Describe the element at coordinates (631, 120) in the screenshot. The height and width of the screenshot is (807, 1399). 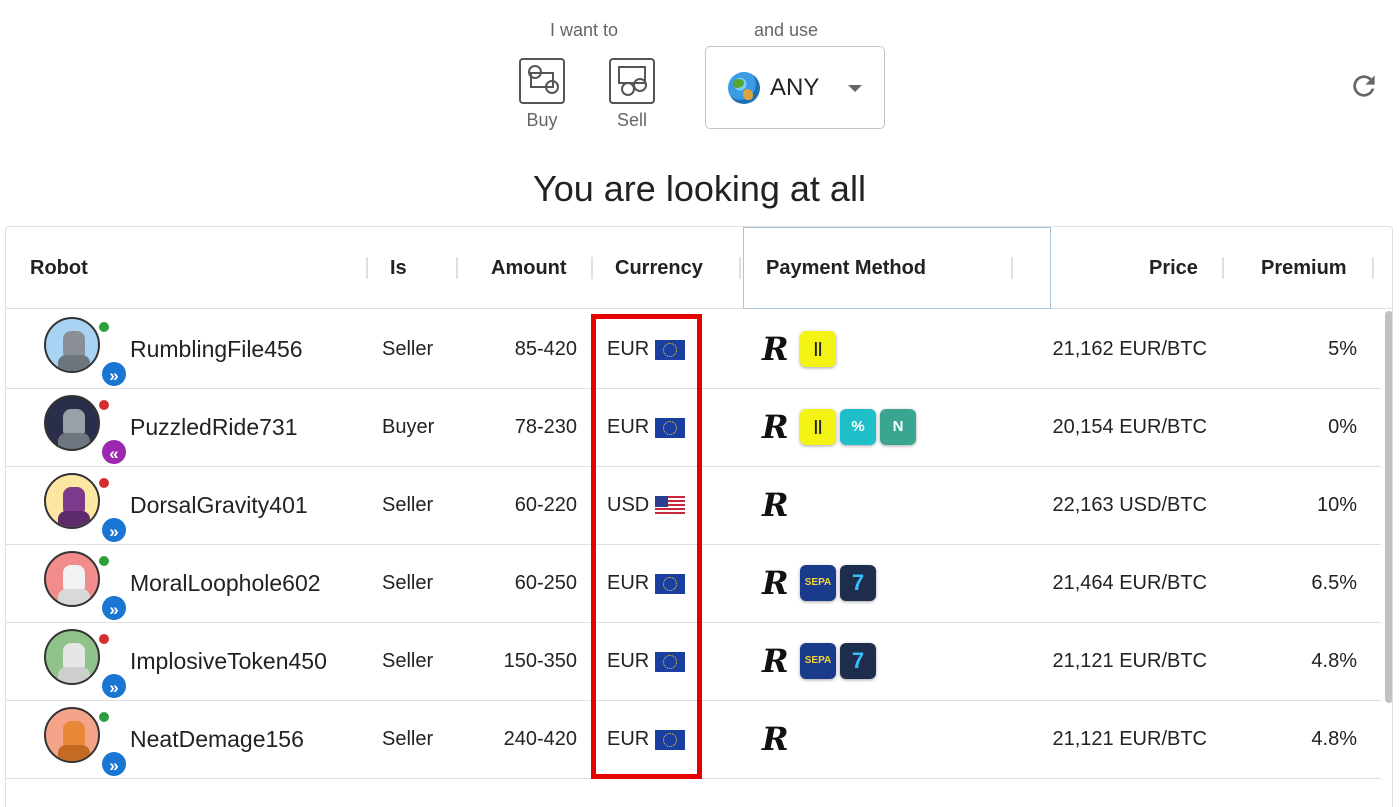
I see `sell-label: Sell` at that location.